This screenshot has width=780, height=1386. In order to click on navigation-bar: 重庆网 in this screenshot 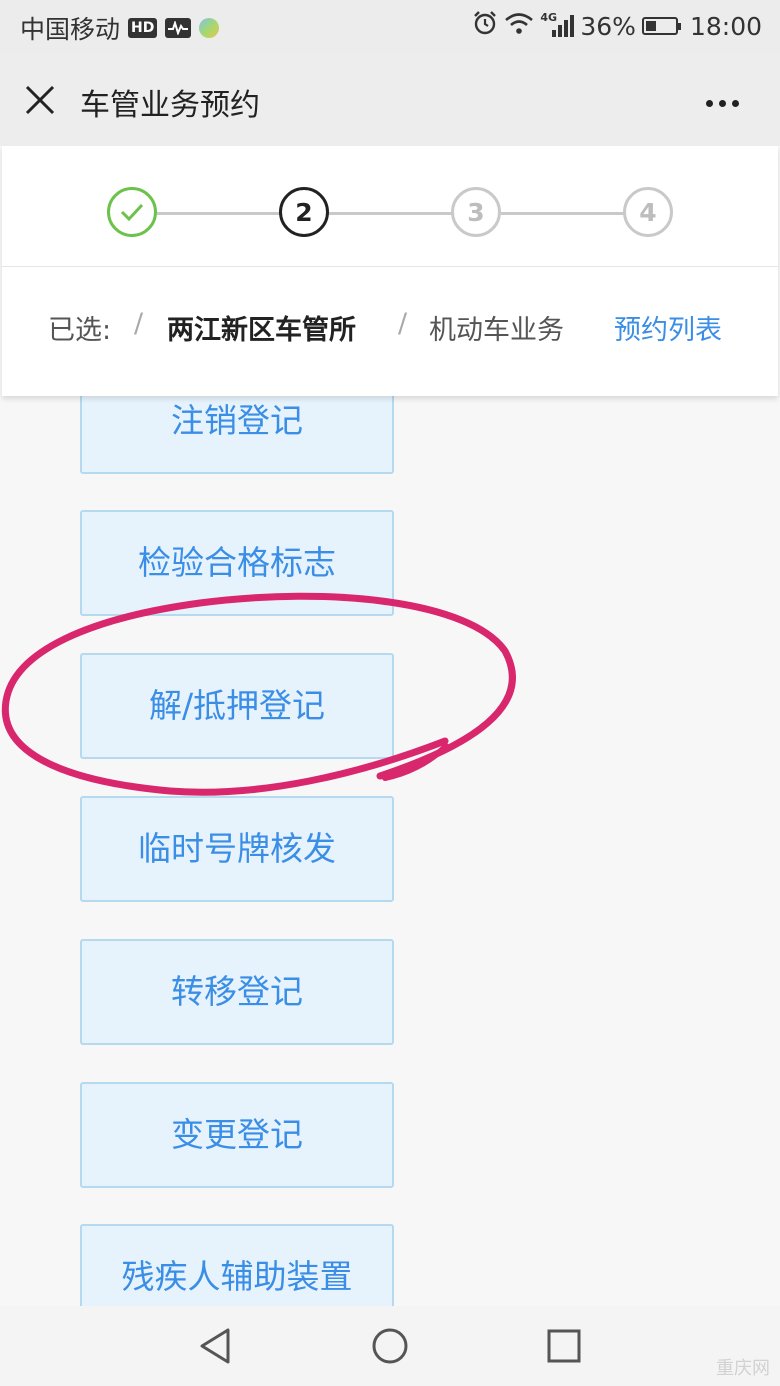, I will do `click(390, 1346)`.